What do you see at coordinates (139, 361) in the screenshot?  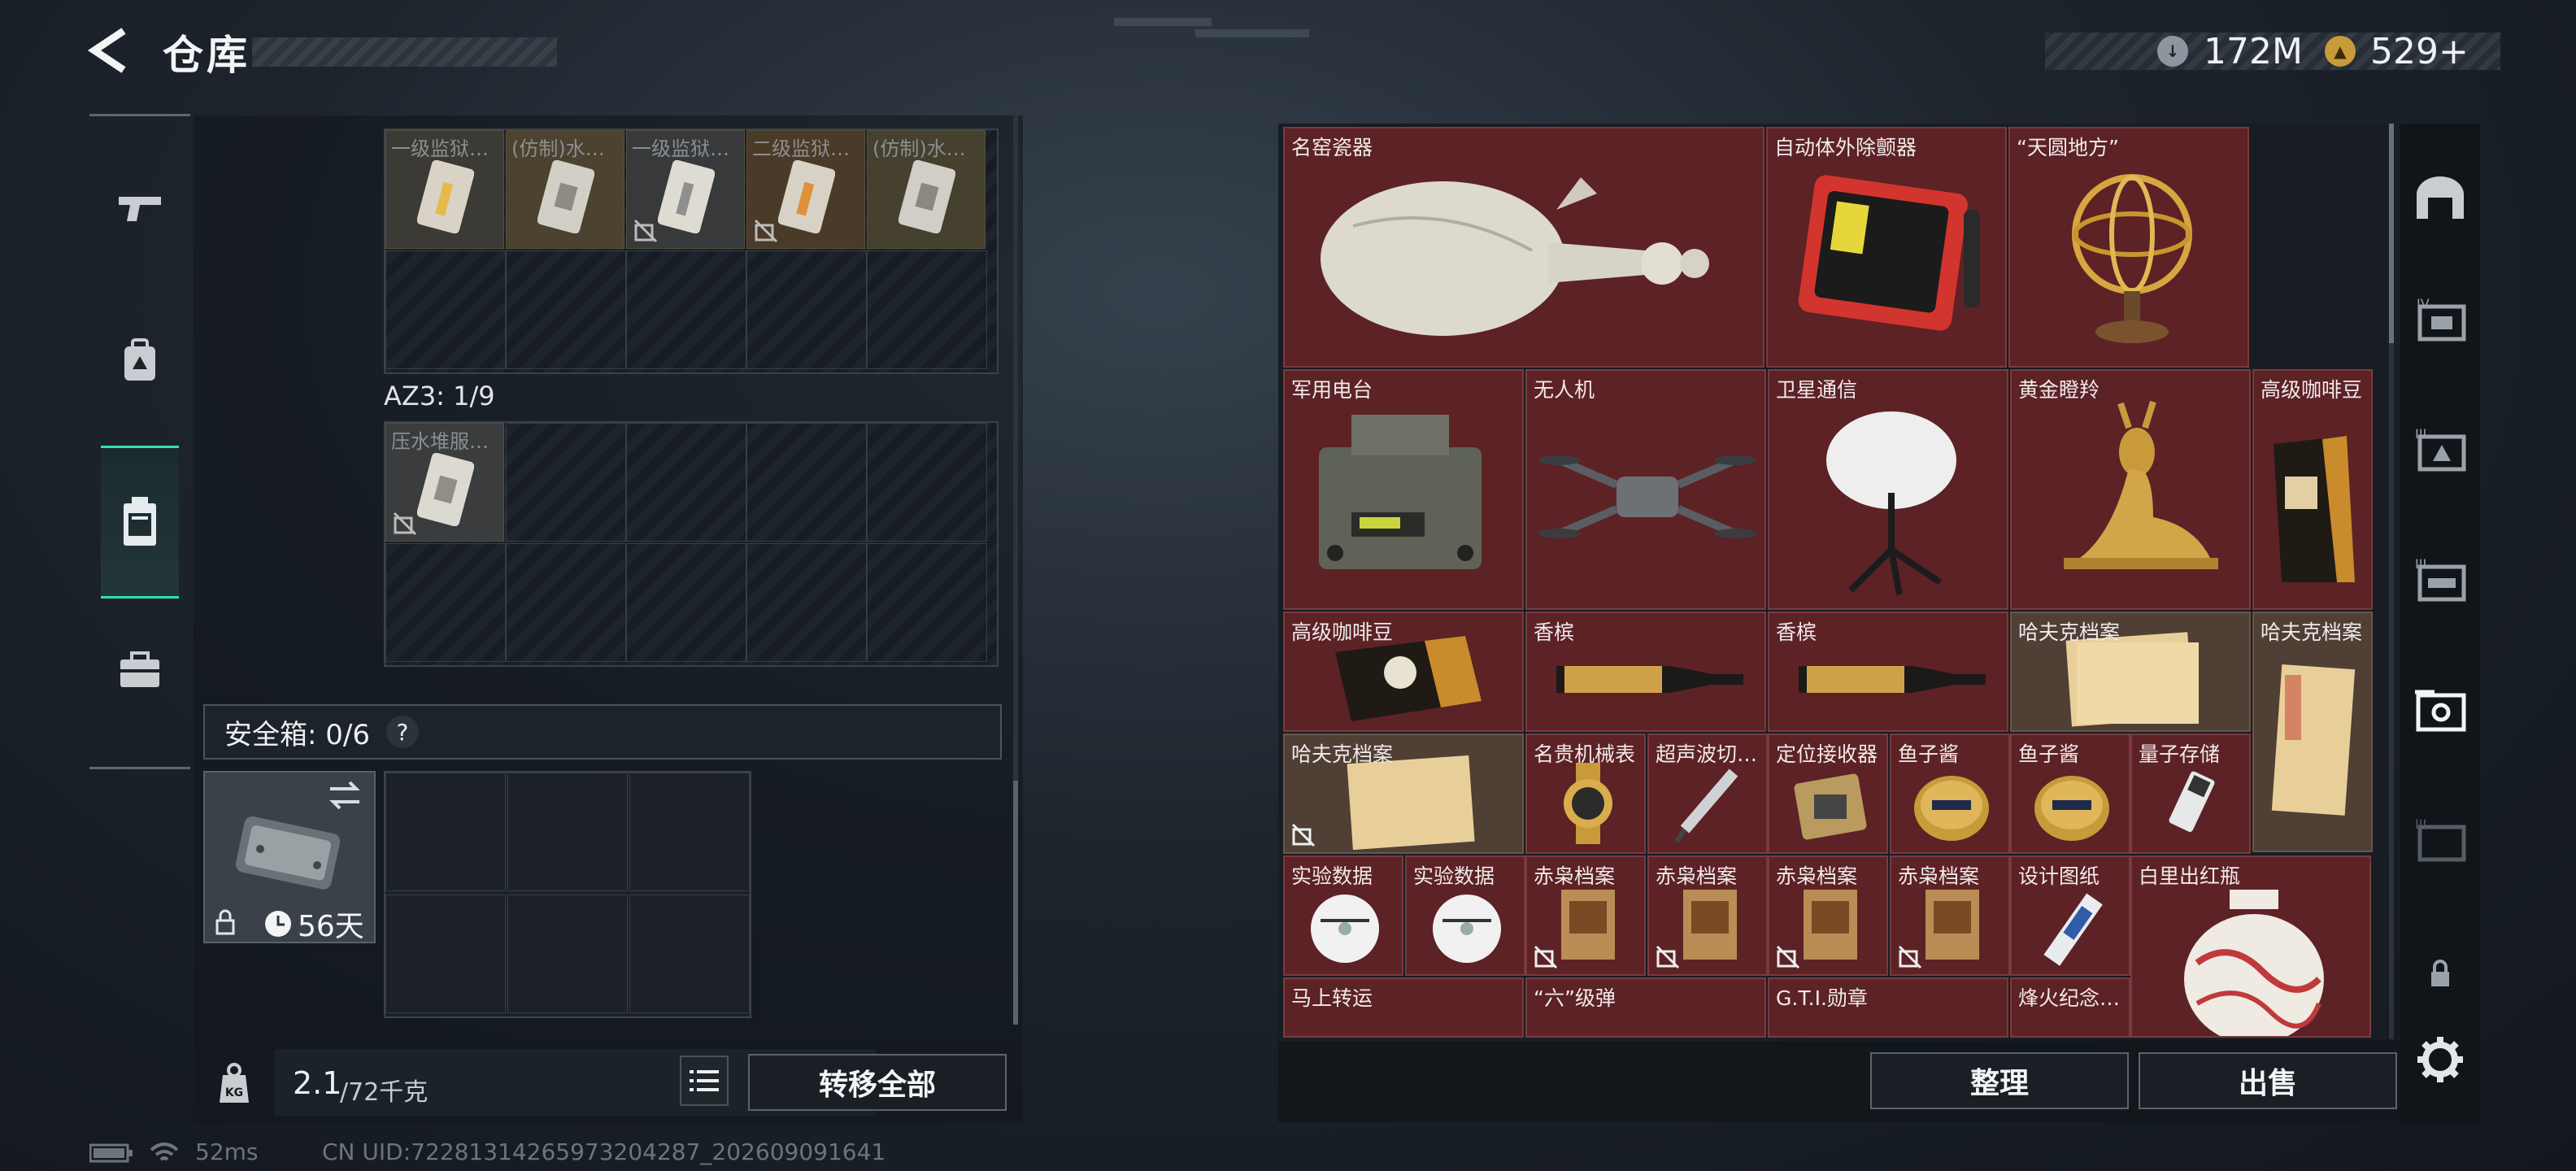 I see `sidebar-item-backpack` at bounding box center [139, 361].